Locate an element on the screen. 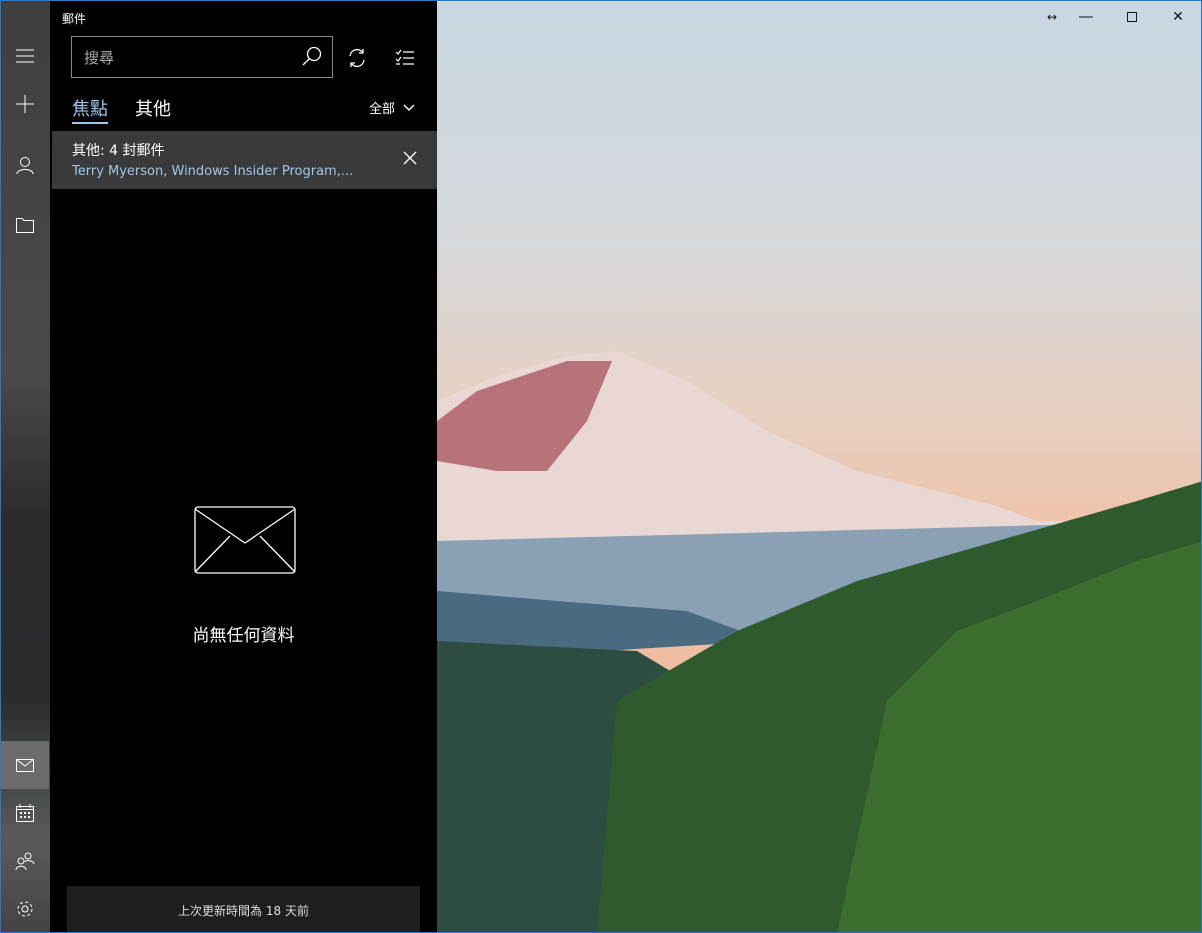  sync-button is located at coordinates (357, 58).